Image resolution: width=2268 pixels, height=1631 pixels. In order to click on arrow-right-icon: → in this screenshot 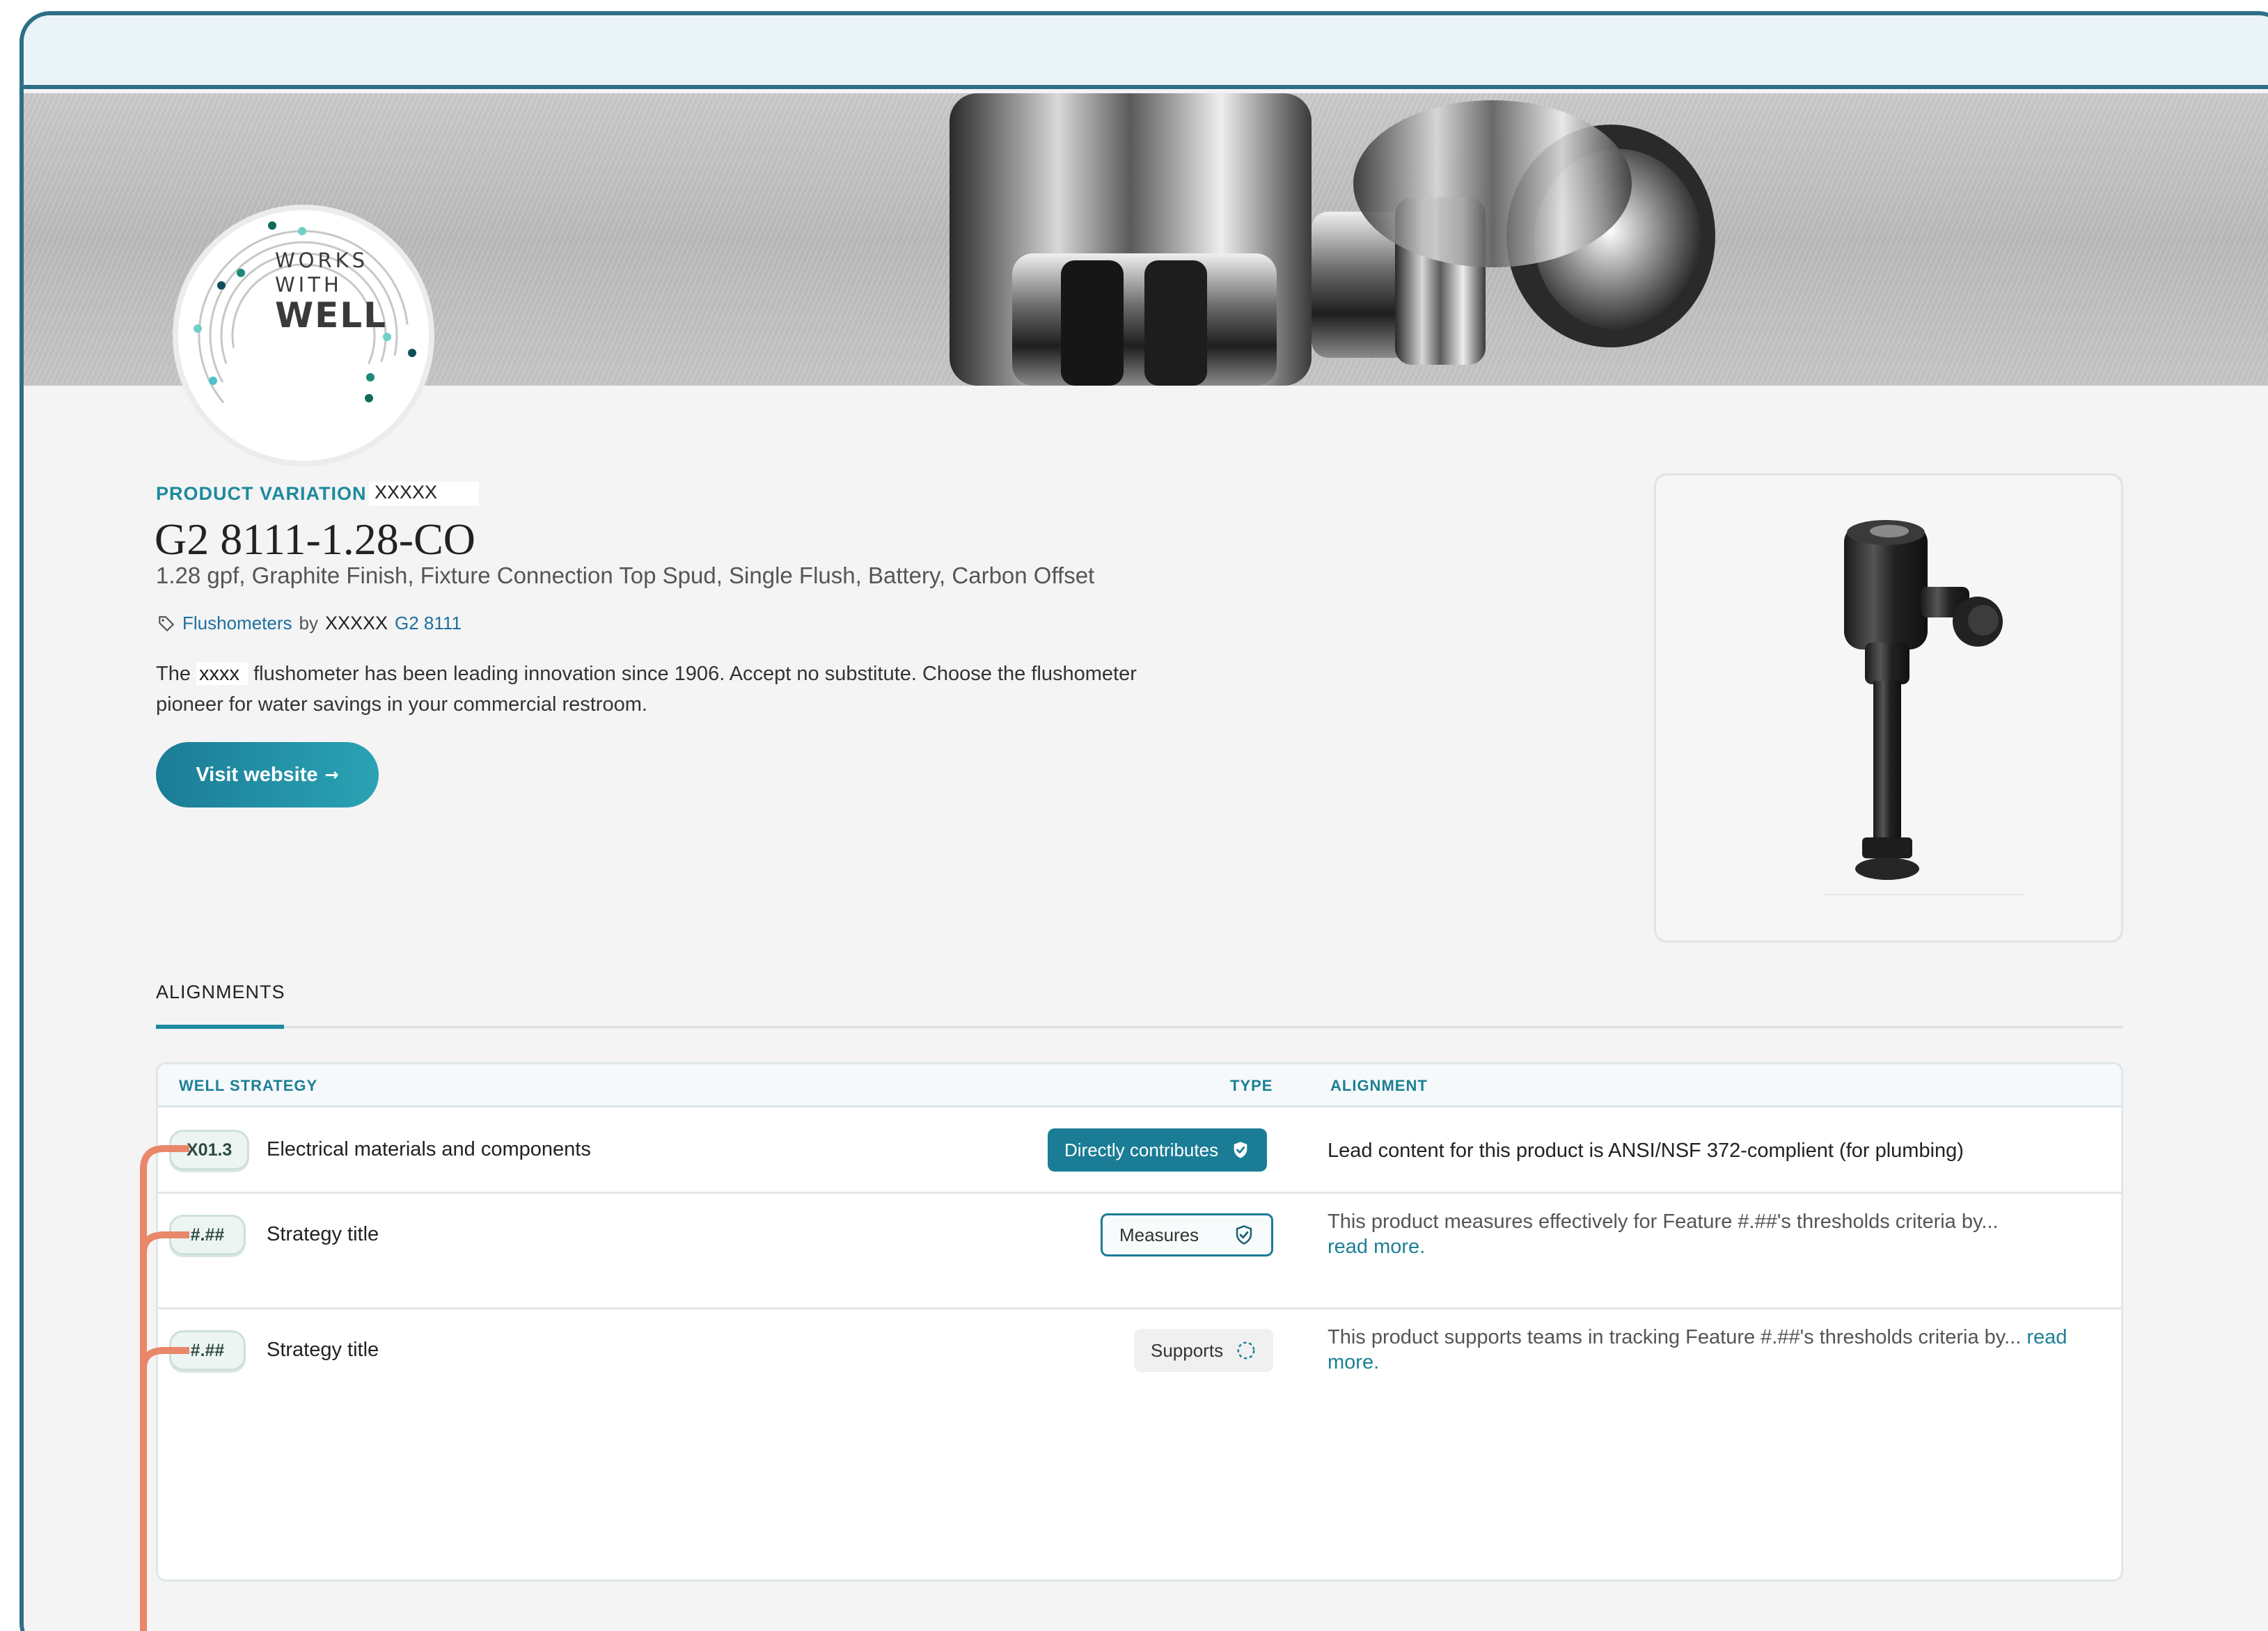, I will do `click(331, 775)`.